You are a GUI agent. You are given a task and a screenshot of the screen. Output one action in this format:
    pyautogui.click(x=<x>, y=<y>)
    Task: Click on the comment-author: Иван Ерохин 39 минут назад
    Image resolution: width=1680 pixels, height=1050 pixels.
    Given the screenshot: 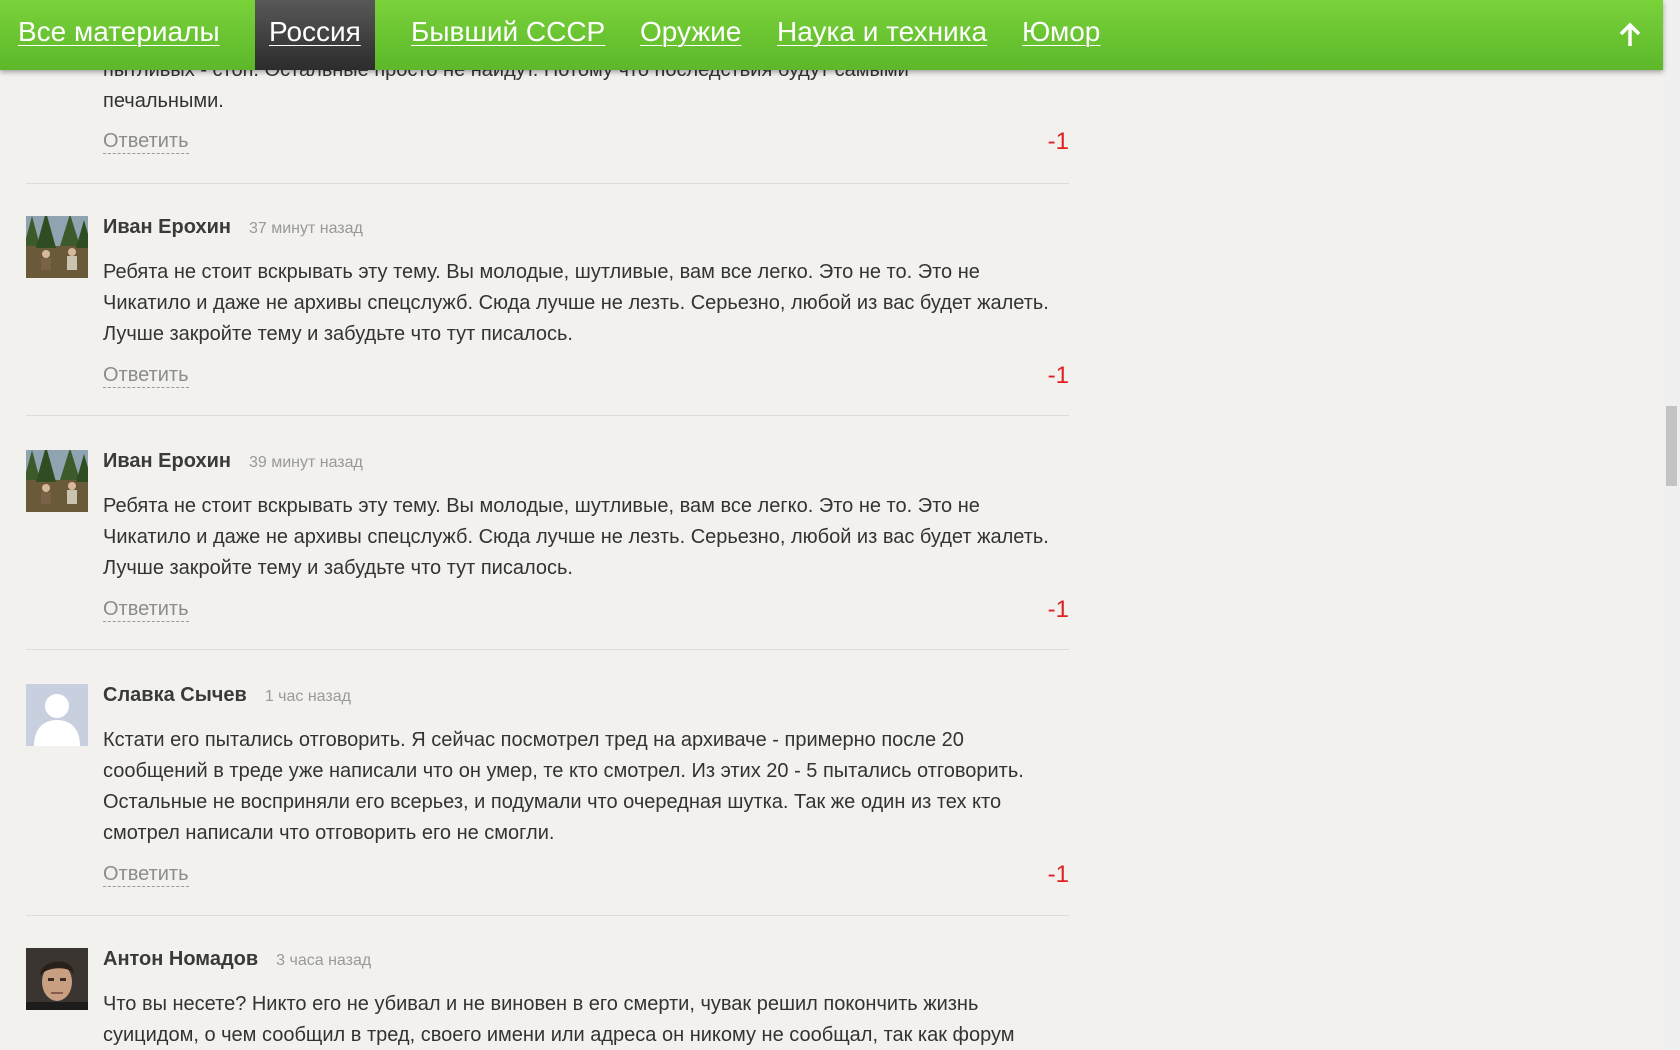 What is the action you would take?
    pyautogui.click(x=233, y=461)
    